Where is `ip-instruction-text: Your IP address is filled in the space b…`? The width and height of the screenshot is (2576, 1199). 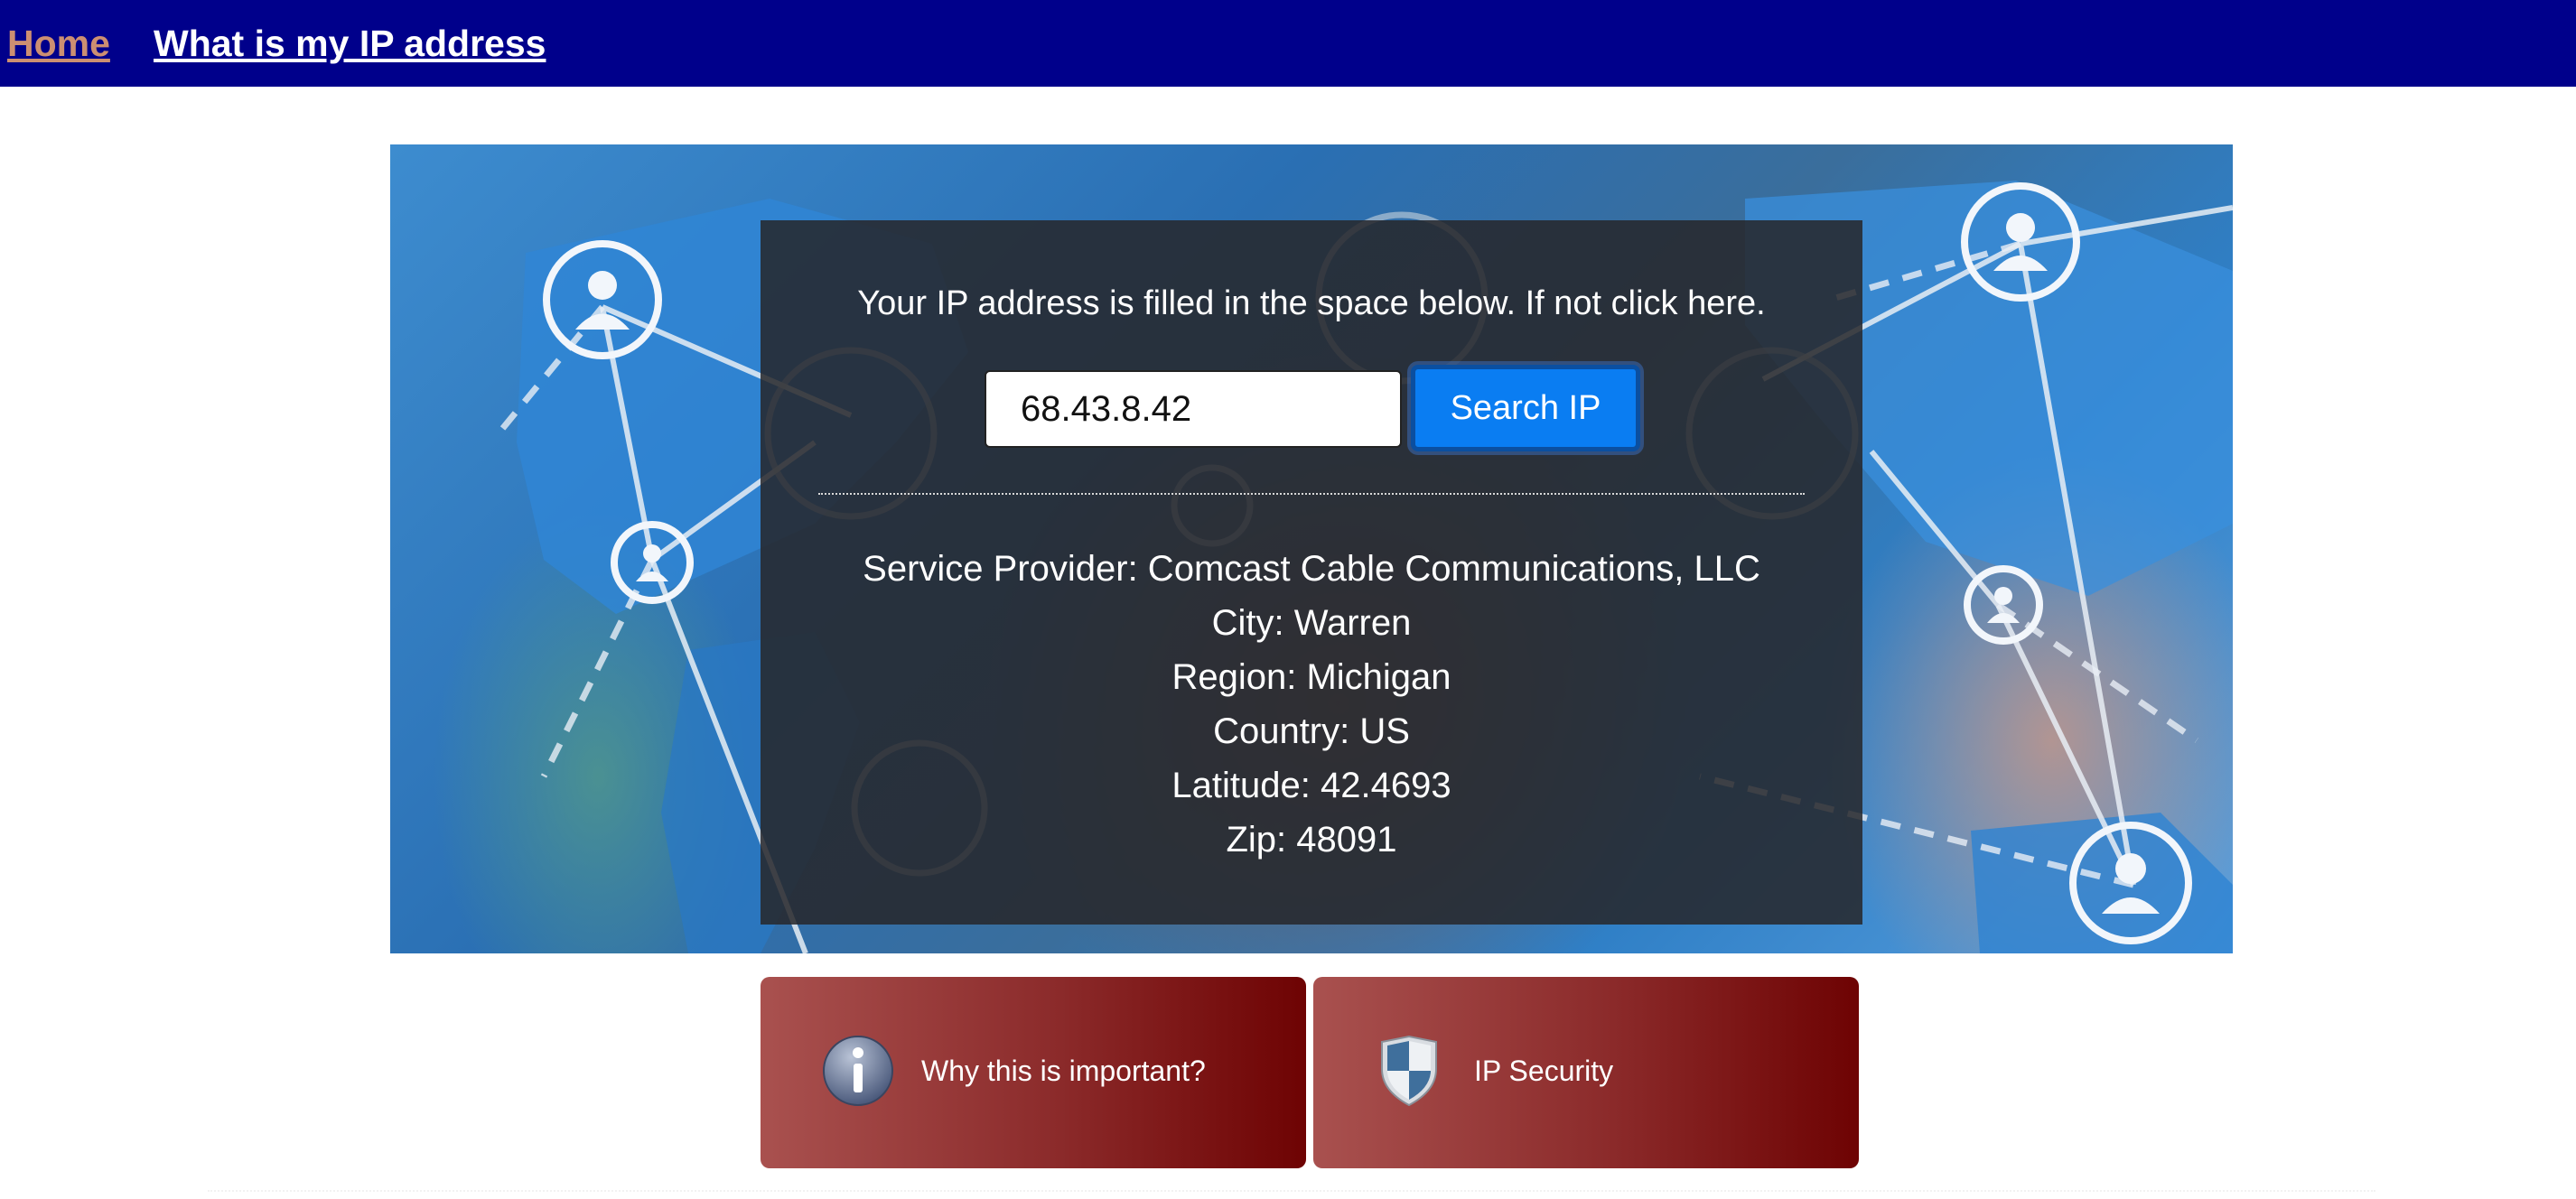 ip-instruction-text: Your IP address is filled in the space b… is located at coordinates (1312, 303).